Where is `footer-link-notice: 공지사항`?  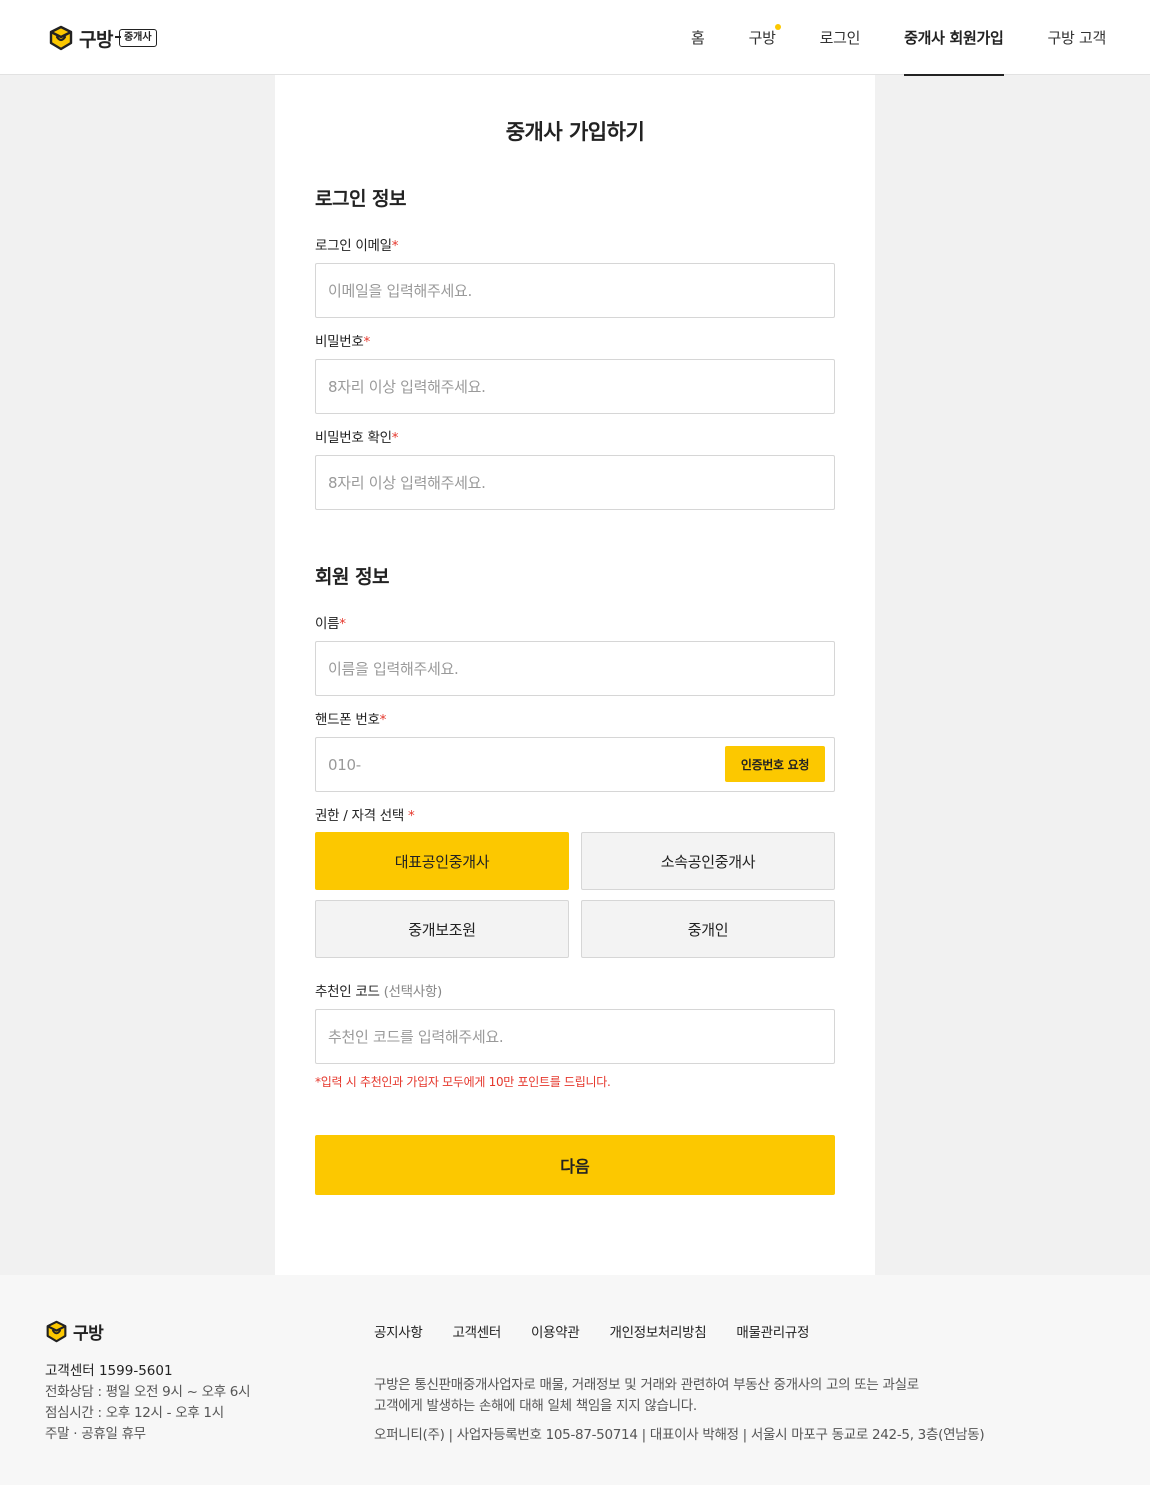 footer-link-notice: 공지사항 is located at coordinates (398, 1331).